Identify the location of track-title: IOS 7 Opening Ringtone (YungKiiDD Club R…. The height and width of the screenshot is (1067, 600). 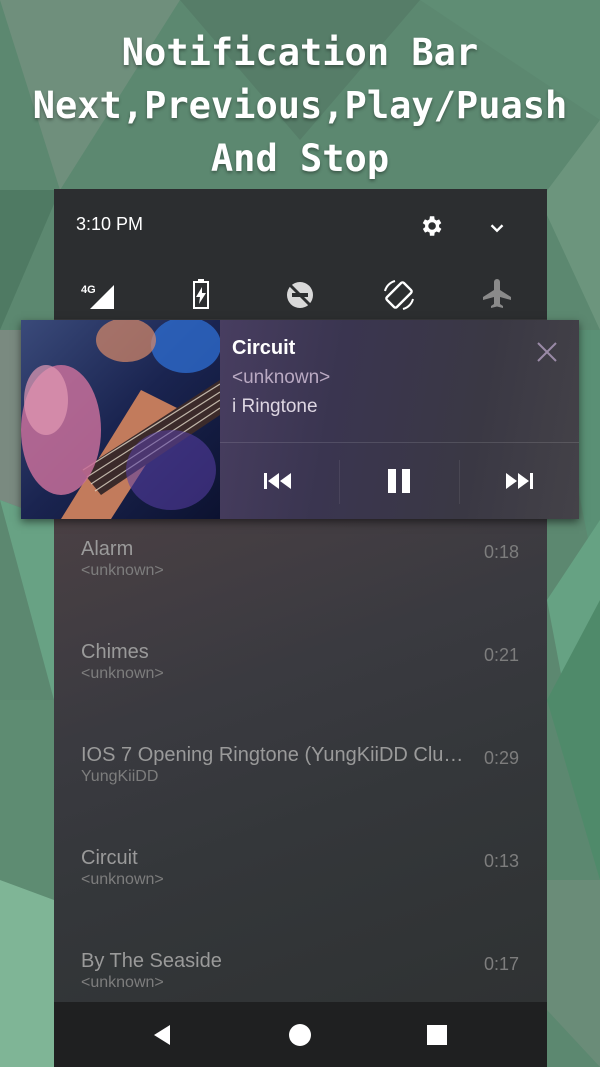
(277, 755).